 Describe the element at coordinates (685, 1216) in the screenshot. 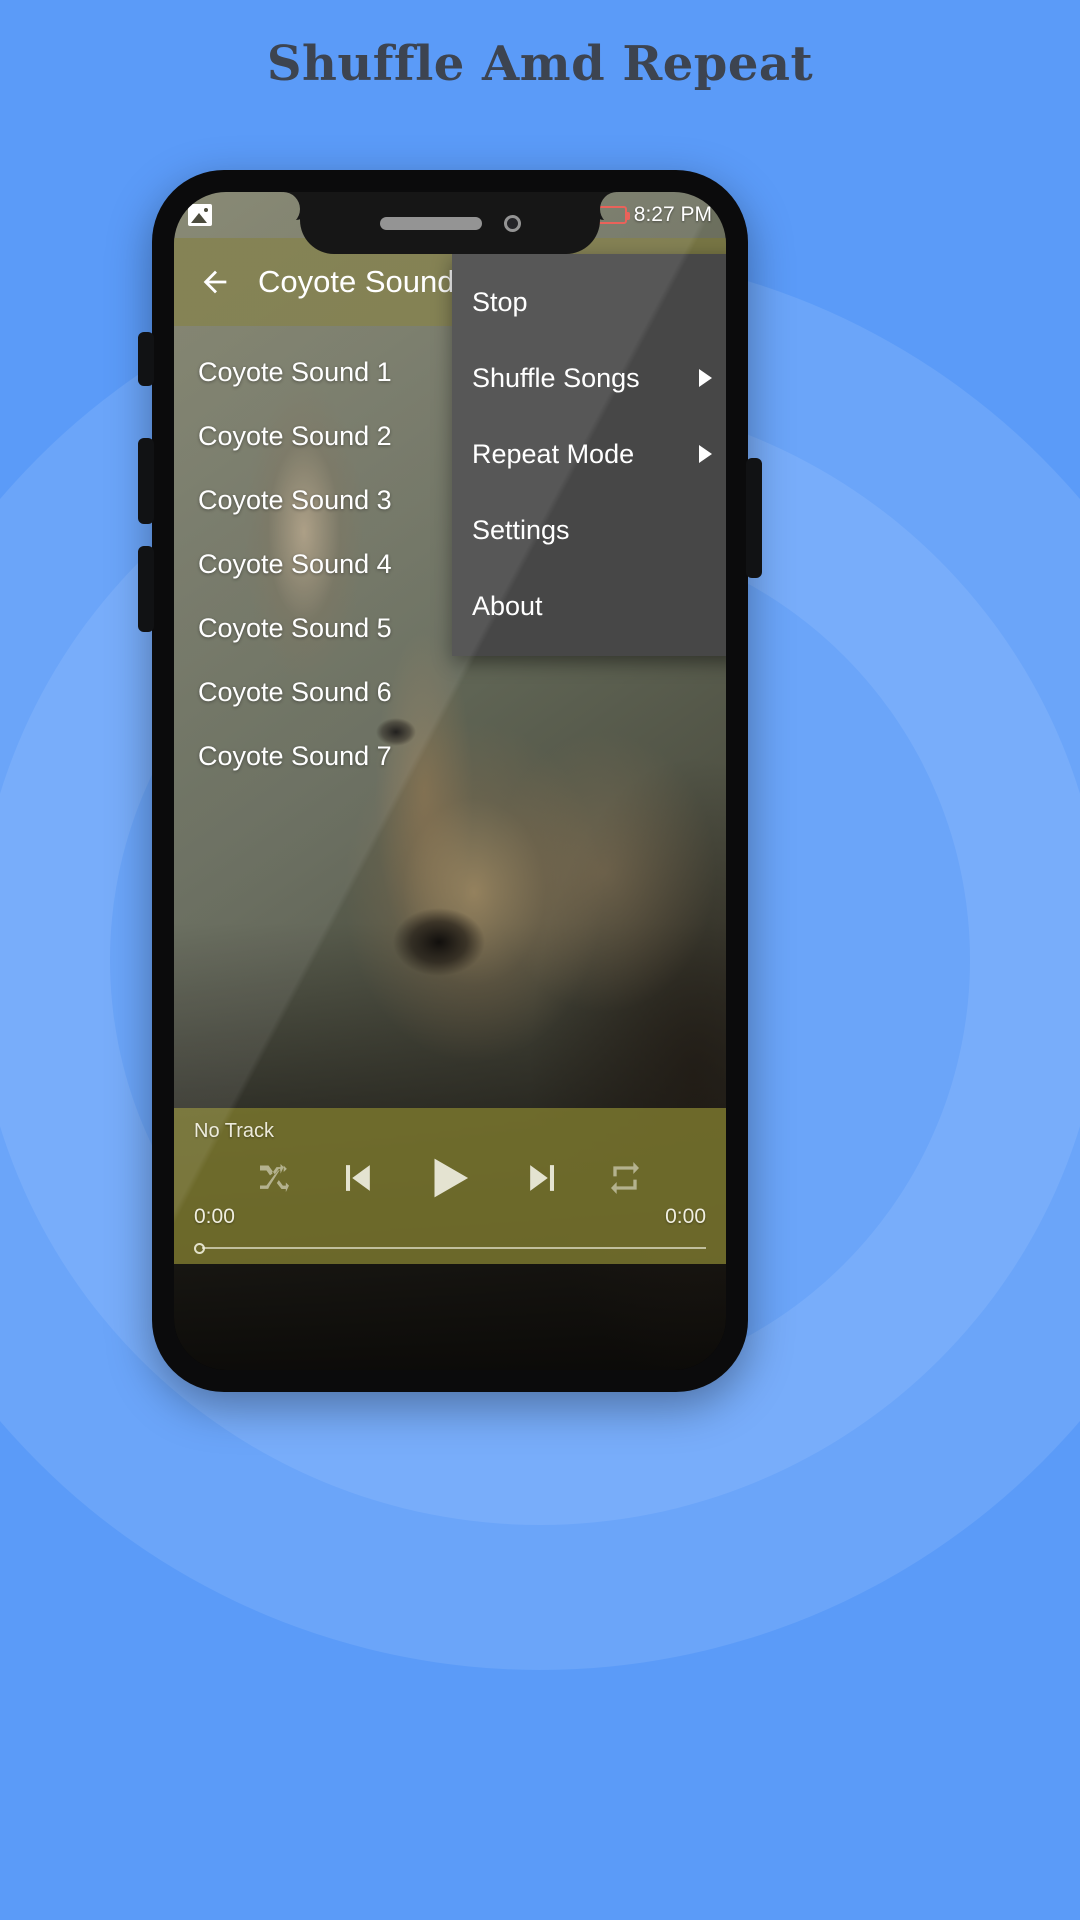

I see `total-time: 0:00` at that location.